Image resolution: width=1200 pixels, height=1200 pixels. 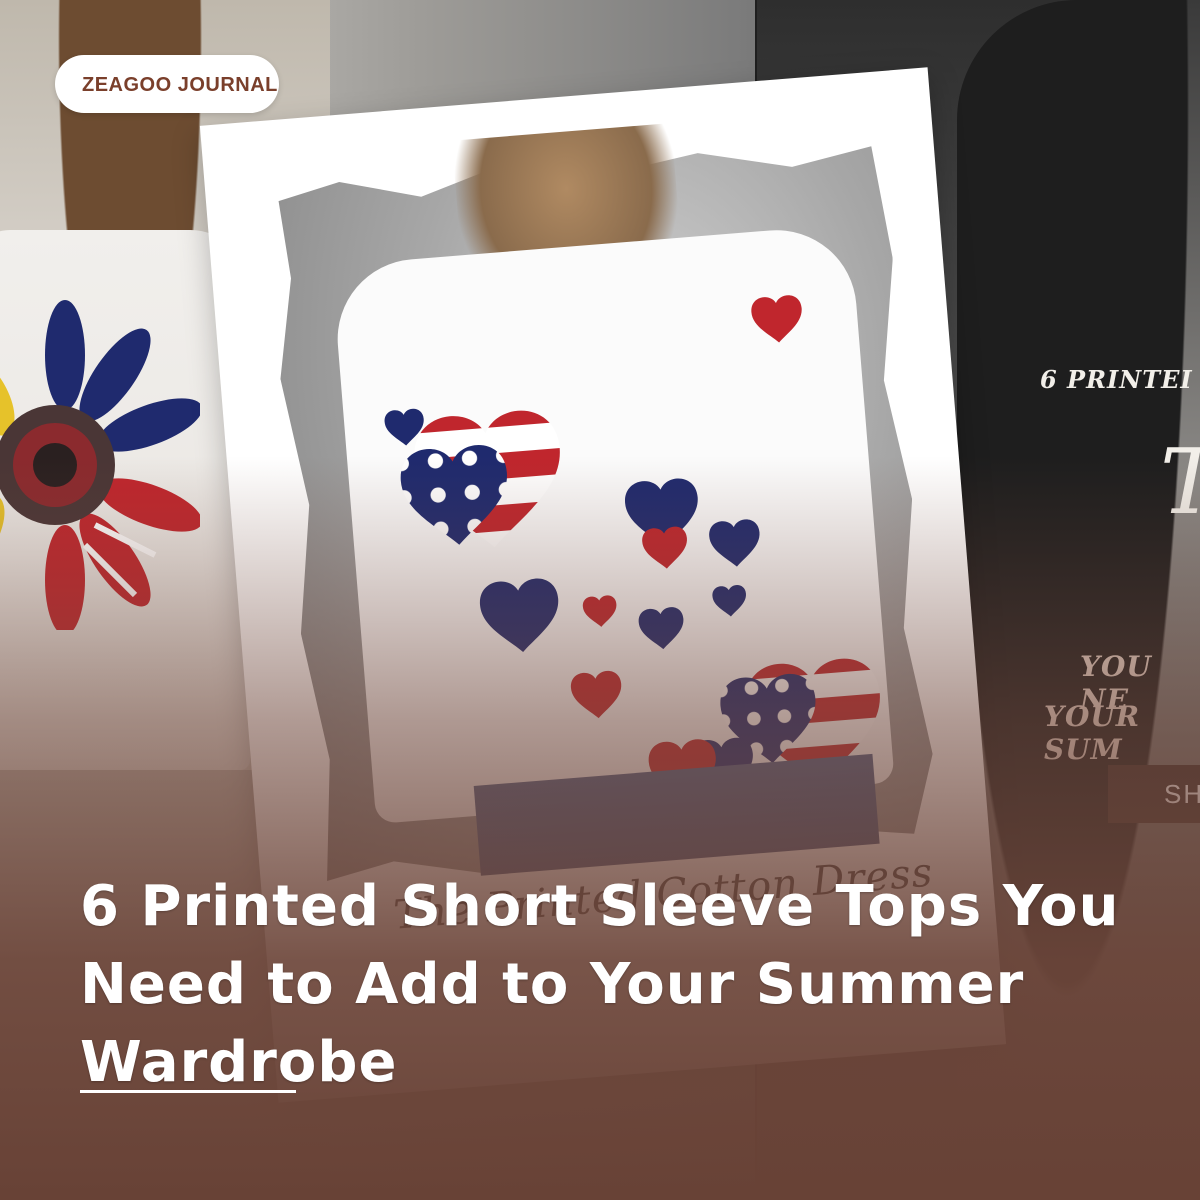 What do you see at coordinates (1116, 379) in the screenshot?
I see `right-text-1: 6 PRINTEI` at bounding box center [1116, 379].